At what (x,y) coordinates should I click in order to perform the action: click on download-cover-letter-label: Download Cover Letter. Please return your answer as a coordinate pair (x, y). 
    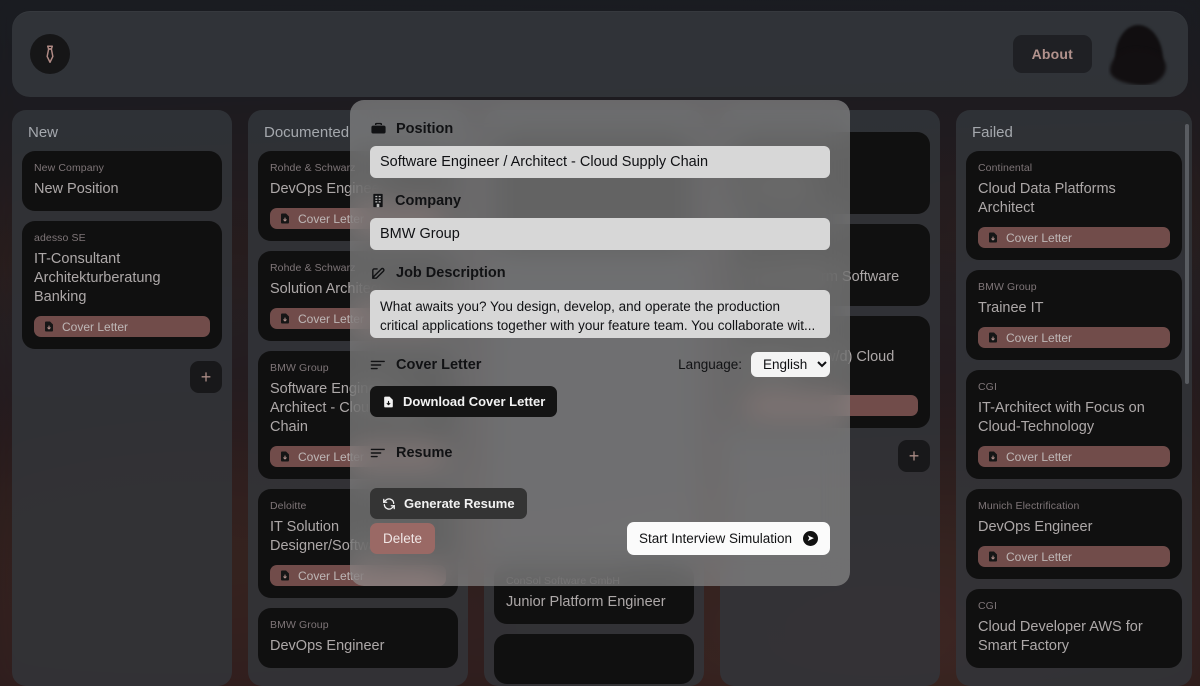
    Looking at the image, I should click on (474, 401).